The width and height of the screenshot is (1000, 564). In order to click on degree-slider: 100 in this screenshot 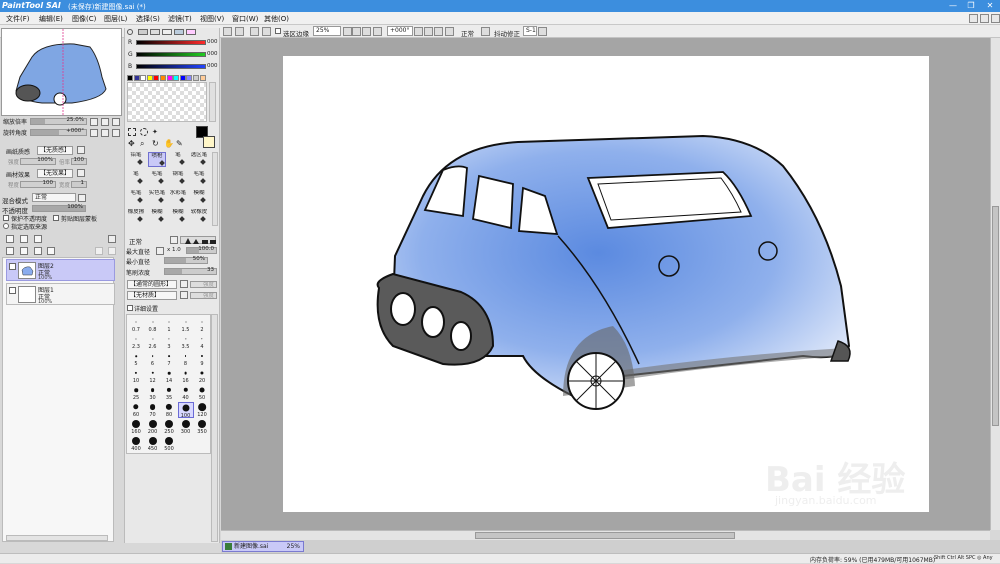, I will do `click(38, 184)`.